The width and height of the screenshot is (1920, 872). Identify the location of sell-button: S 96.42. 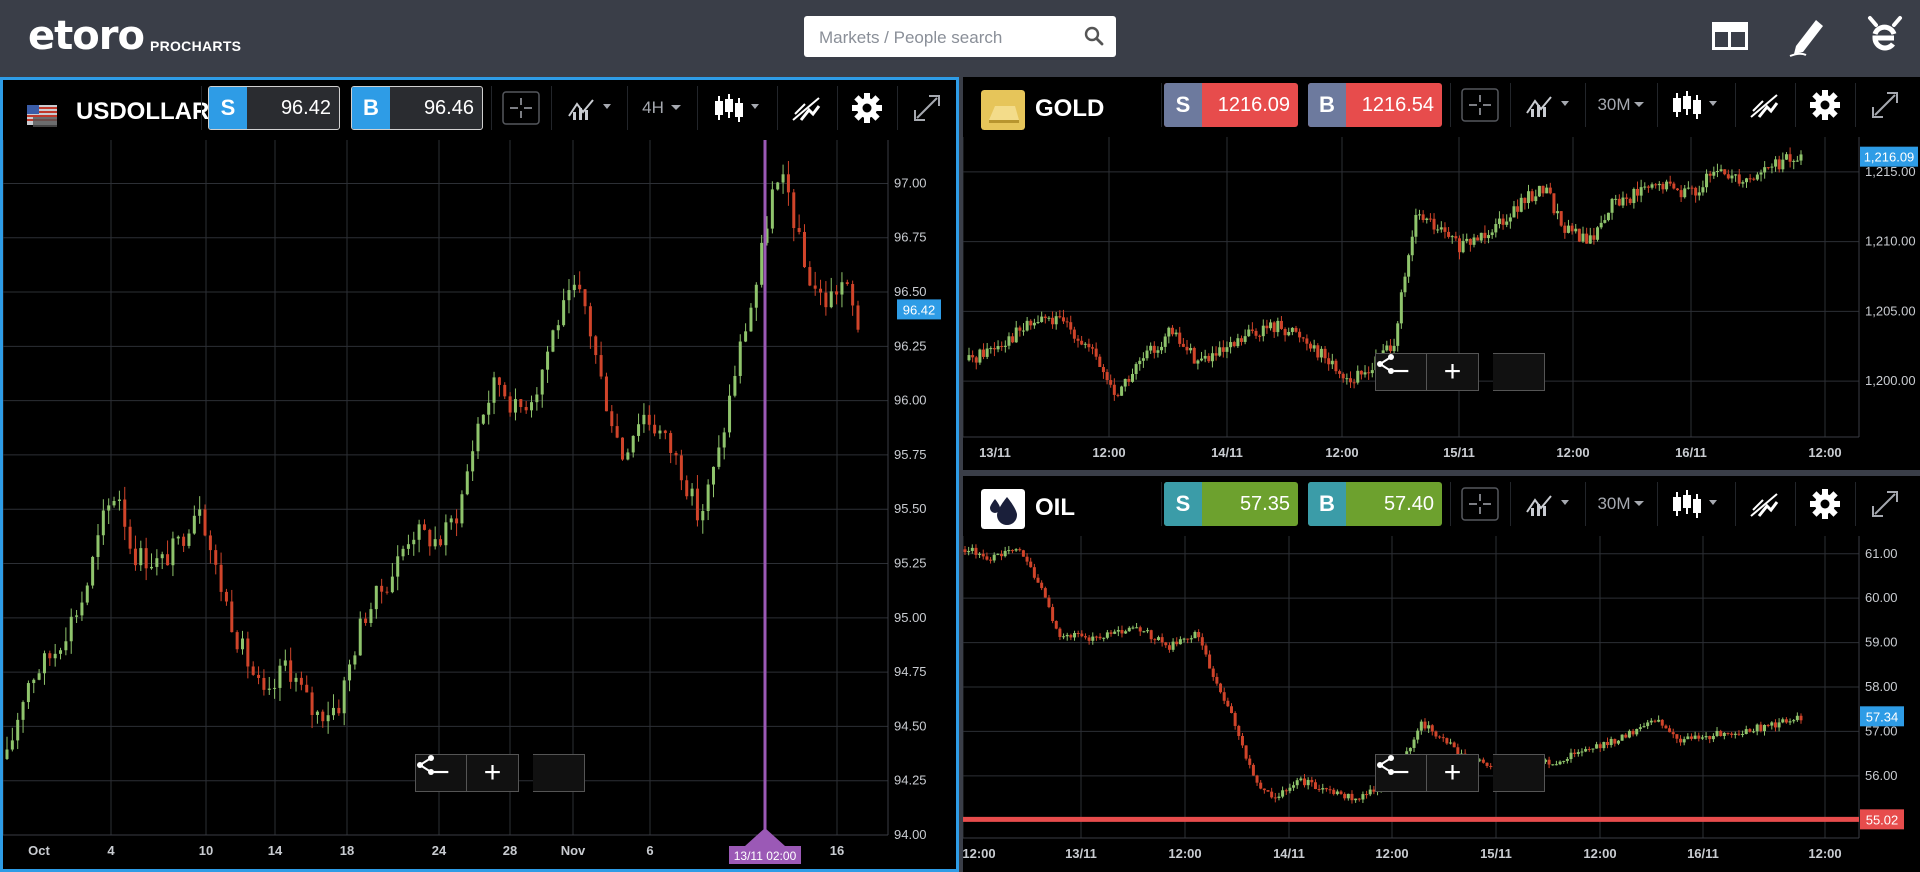
(274, 108).